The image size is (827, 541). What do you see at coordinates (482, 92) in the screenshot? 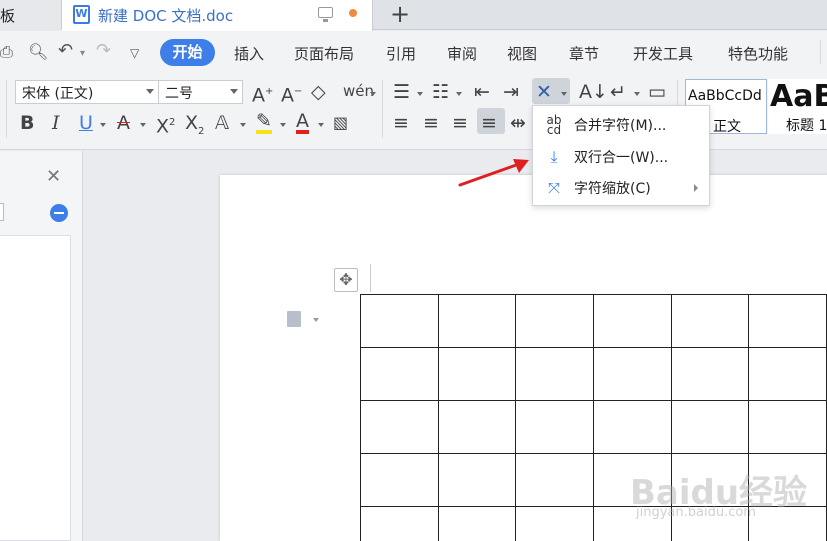
I see `decrease-indent-icon: ⇤` at bounding box center [482, 92].